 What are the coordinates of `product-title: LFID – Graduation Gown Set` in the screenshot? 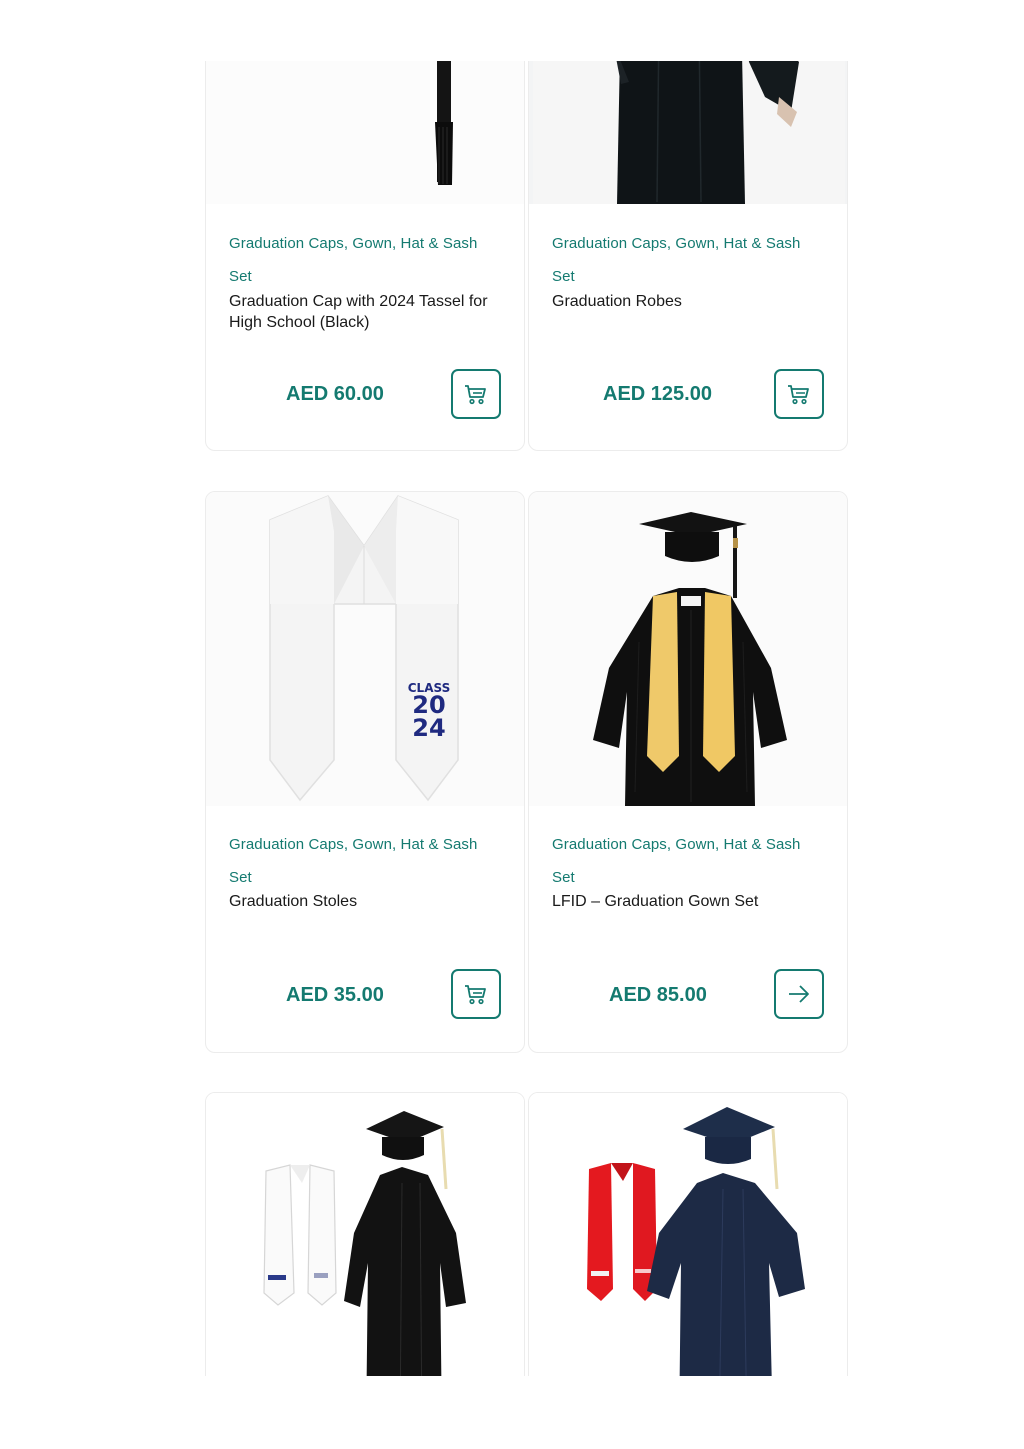 It's located at (689, 901).